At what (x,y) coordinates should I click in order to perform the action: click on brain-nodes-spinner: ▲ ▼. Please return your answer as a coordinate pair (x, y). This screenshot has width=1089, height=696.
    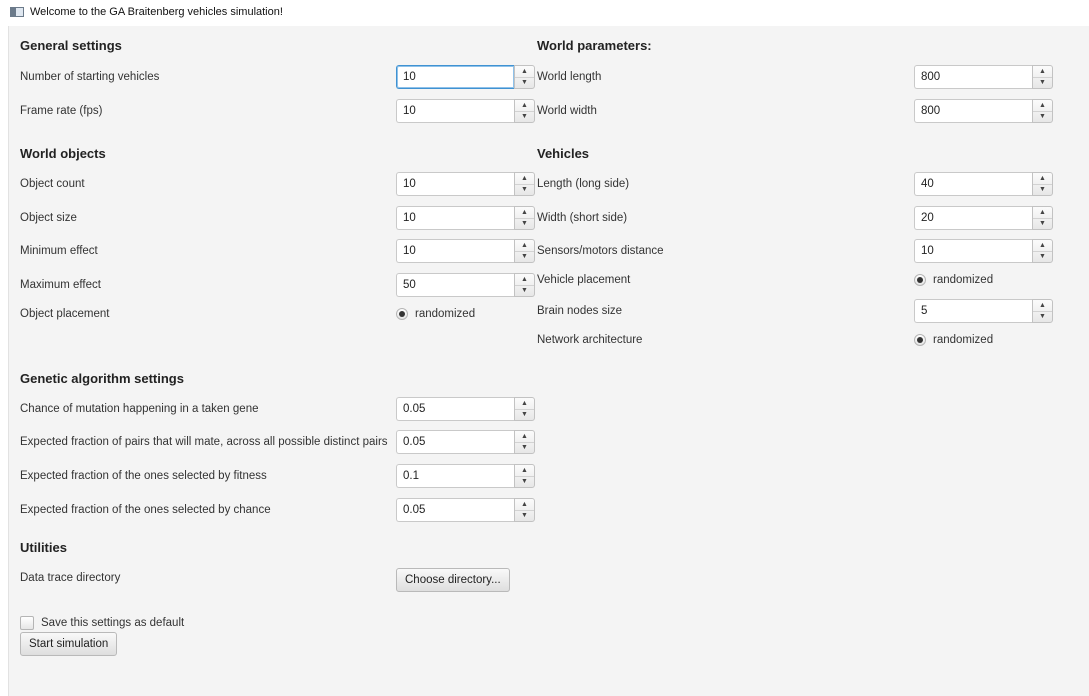
    Looking at the image, I should click on (983, 311).